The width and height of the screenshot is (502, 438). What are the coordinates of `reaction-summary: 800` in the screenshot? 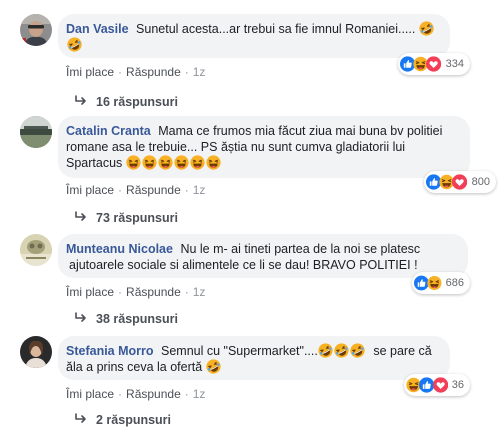 It's located at (460, 182).